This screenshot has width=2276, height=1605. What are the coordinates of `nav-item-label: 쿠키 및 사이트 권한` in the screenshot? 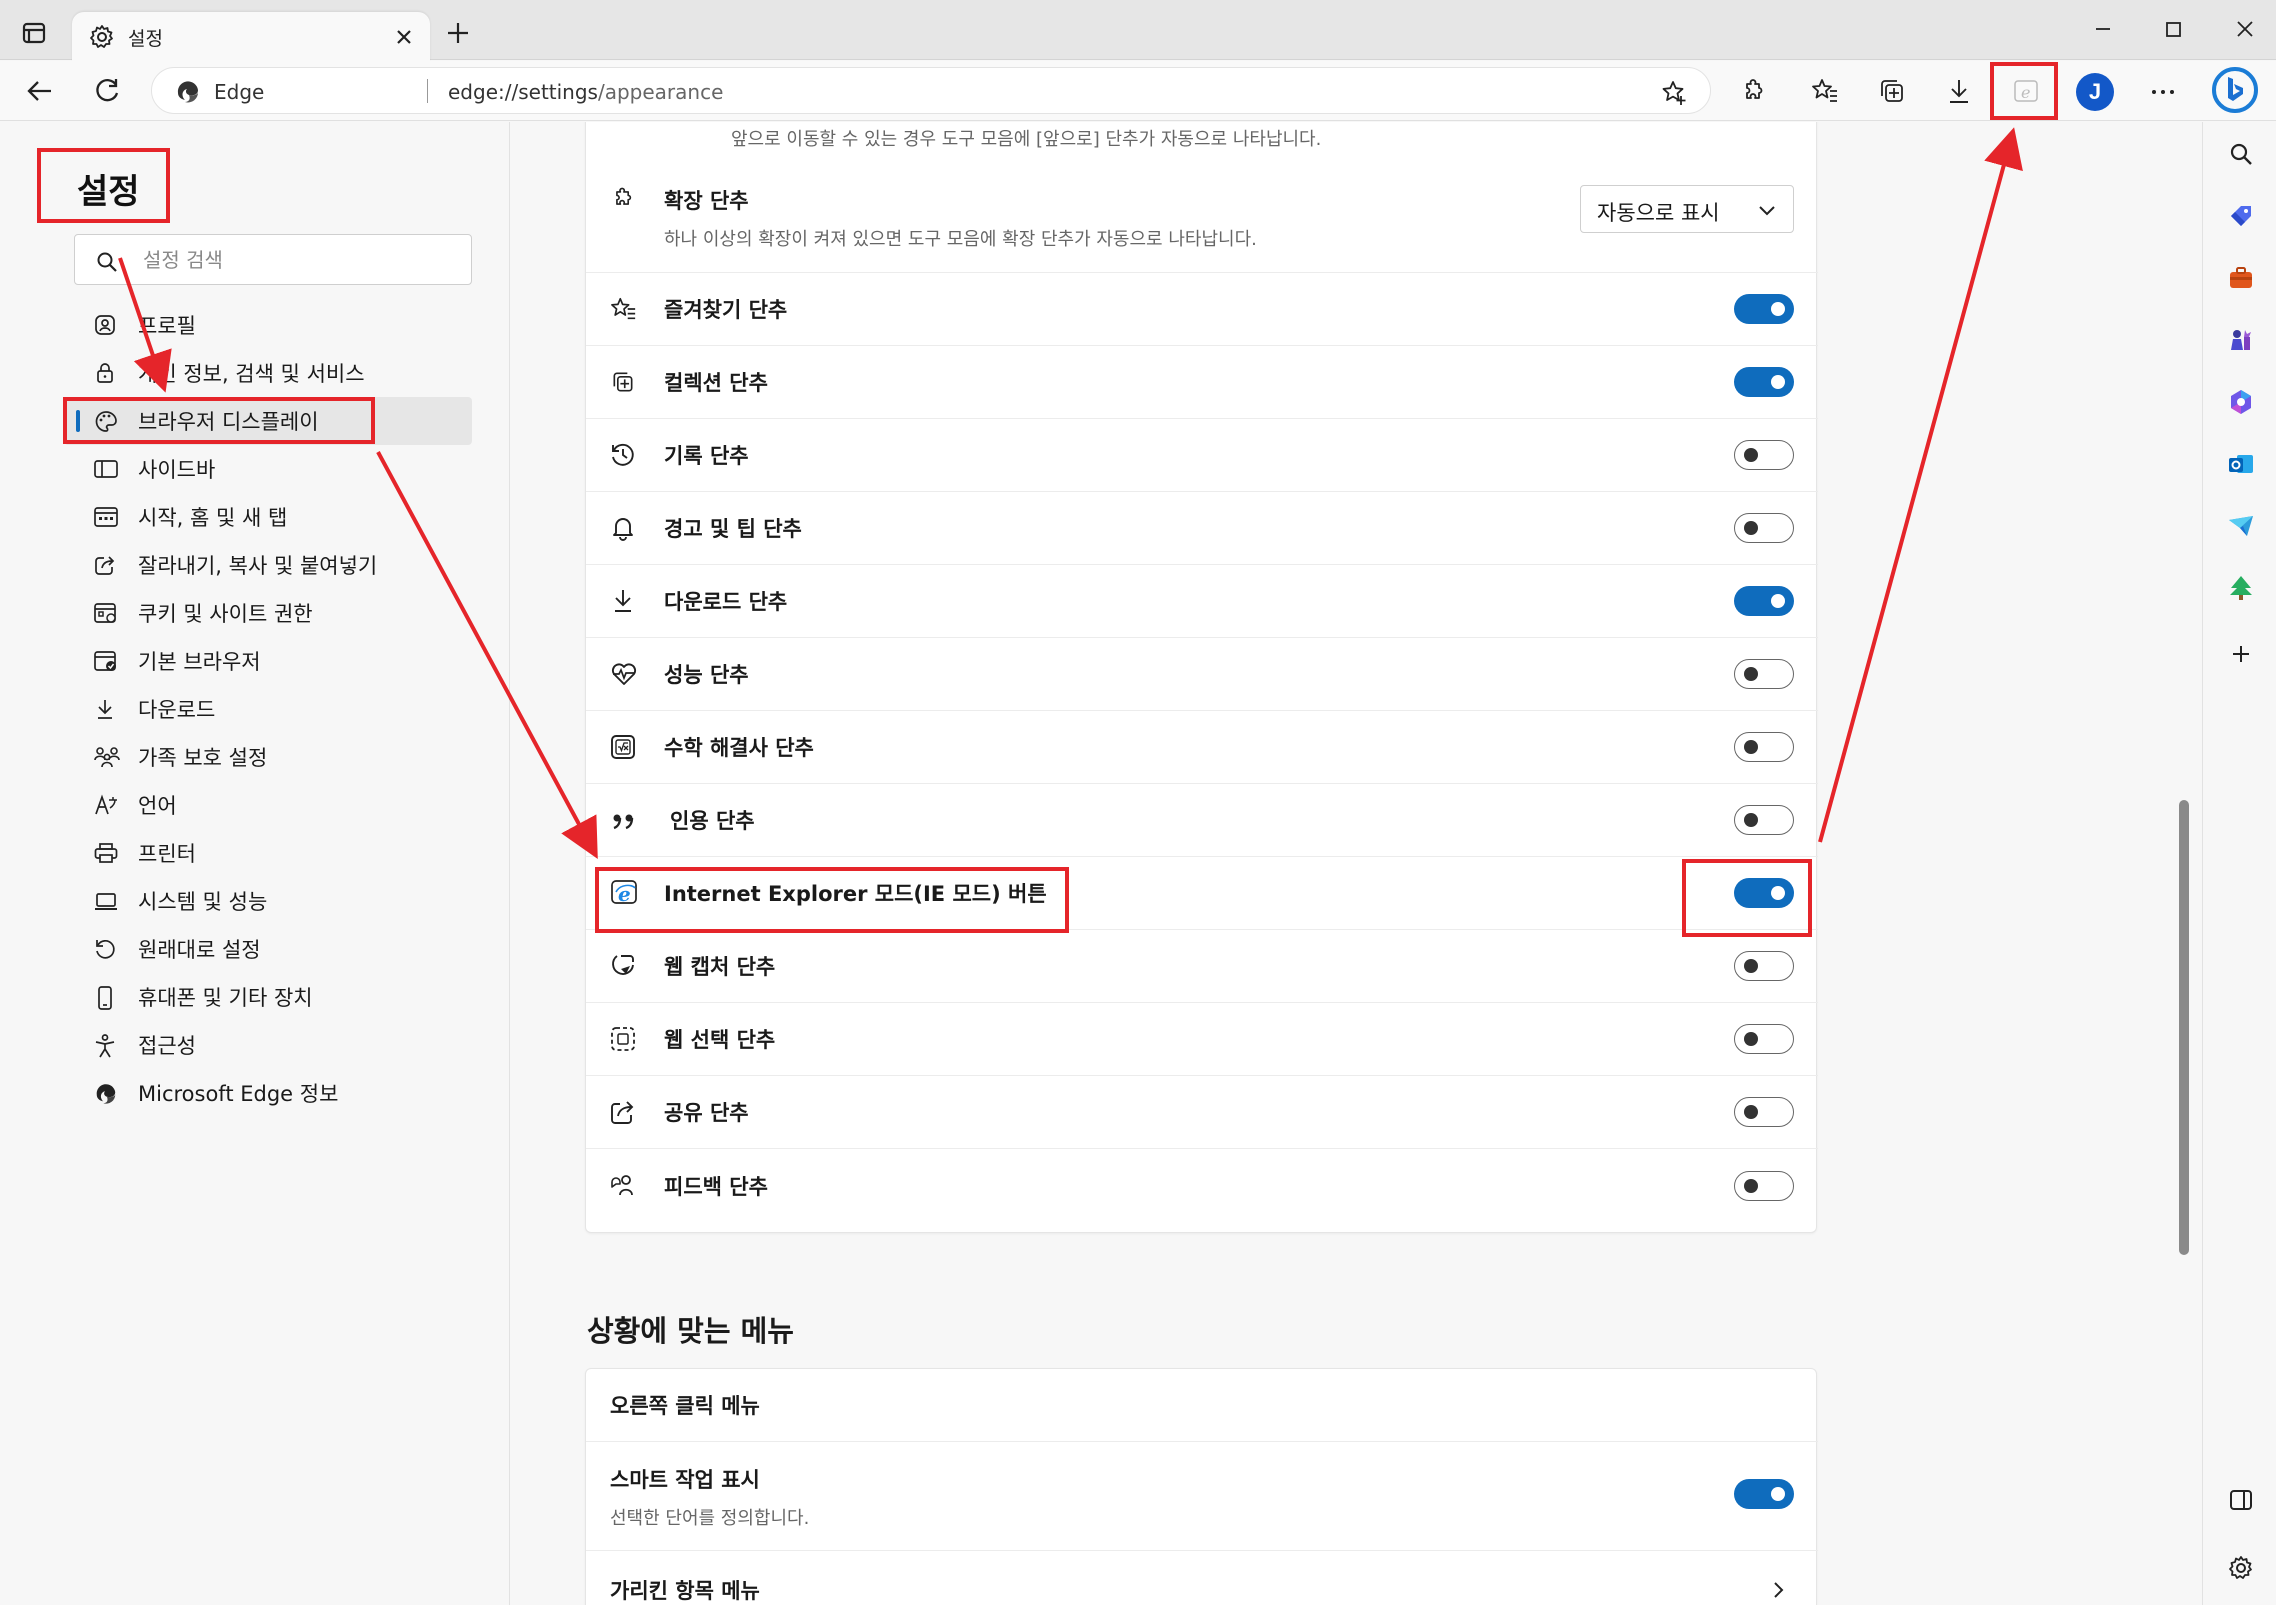 It's located at (225, 614).